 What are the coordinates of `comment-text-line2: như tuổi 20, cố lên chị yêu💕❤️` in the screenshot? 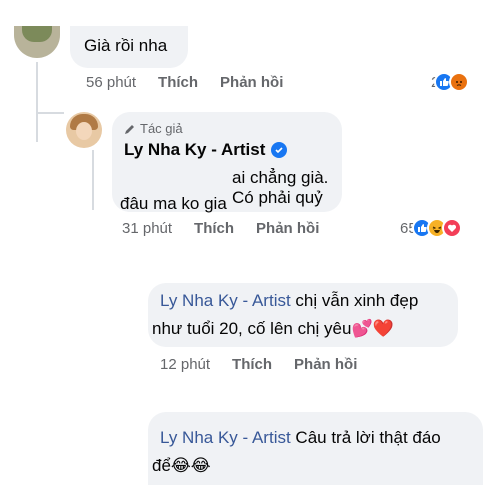 It's located at (273, 328).